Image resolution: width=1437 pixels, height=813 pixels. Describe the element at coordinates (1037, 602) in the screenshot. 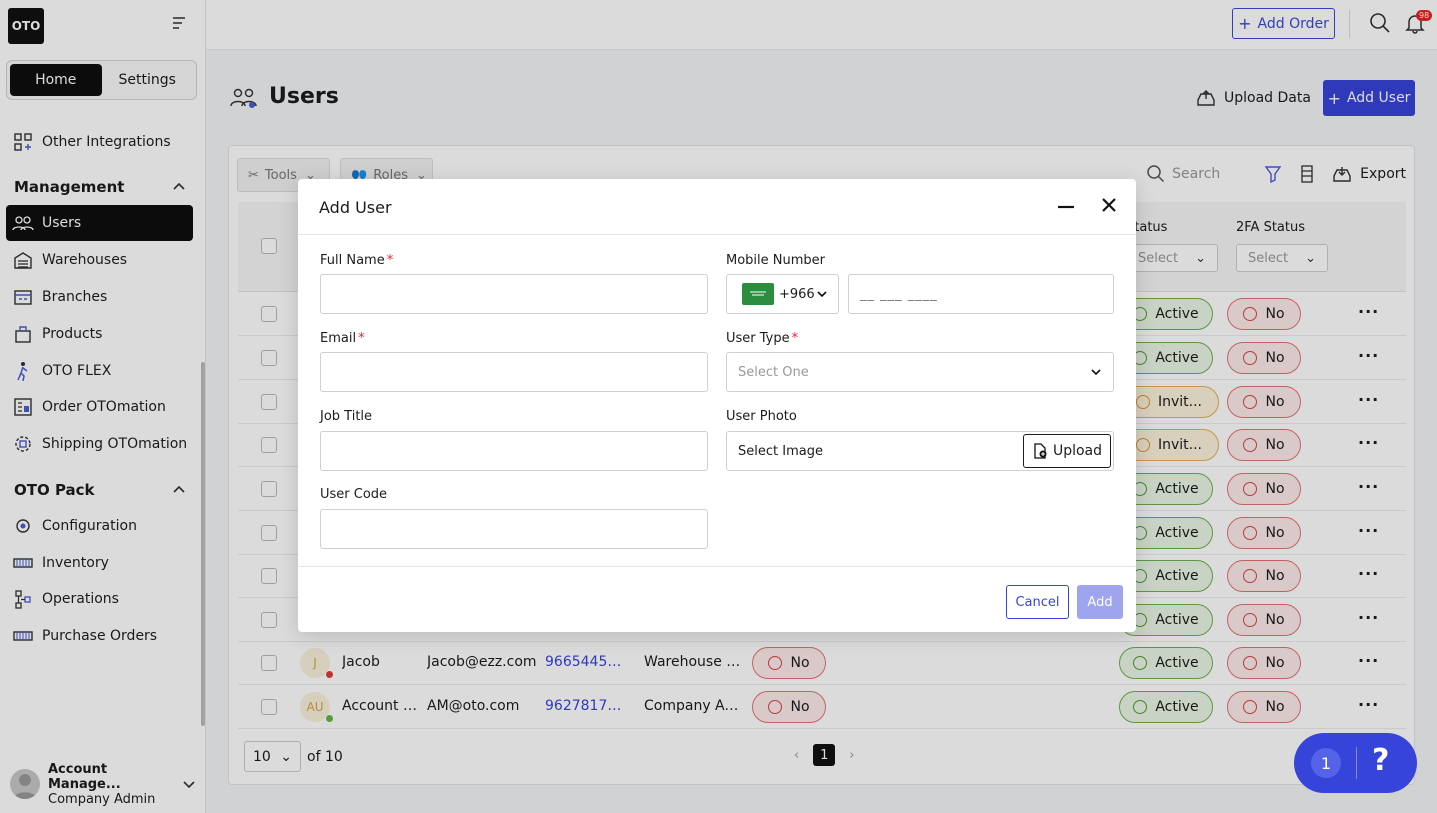

I see `cancel-button: Cancel` at that location.